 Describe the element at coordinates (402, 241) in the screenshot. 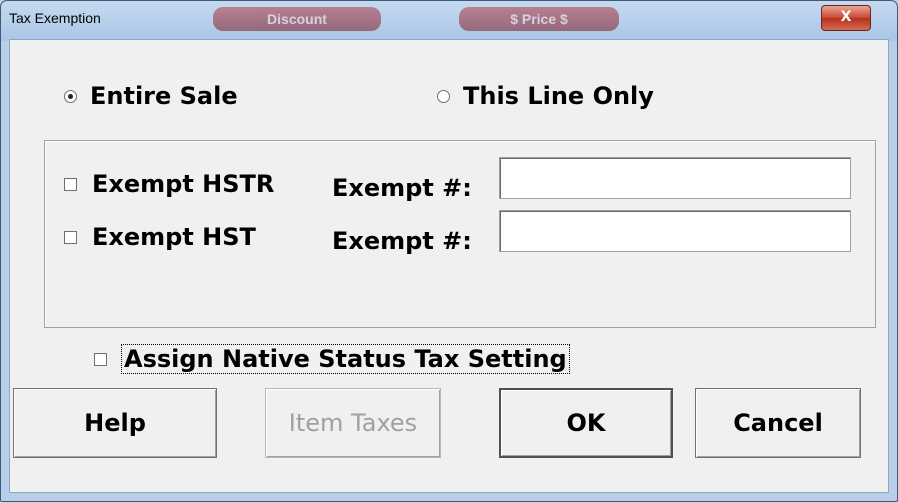

I see `exempt-hst-number-label: Exempt #:` at that location.